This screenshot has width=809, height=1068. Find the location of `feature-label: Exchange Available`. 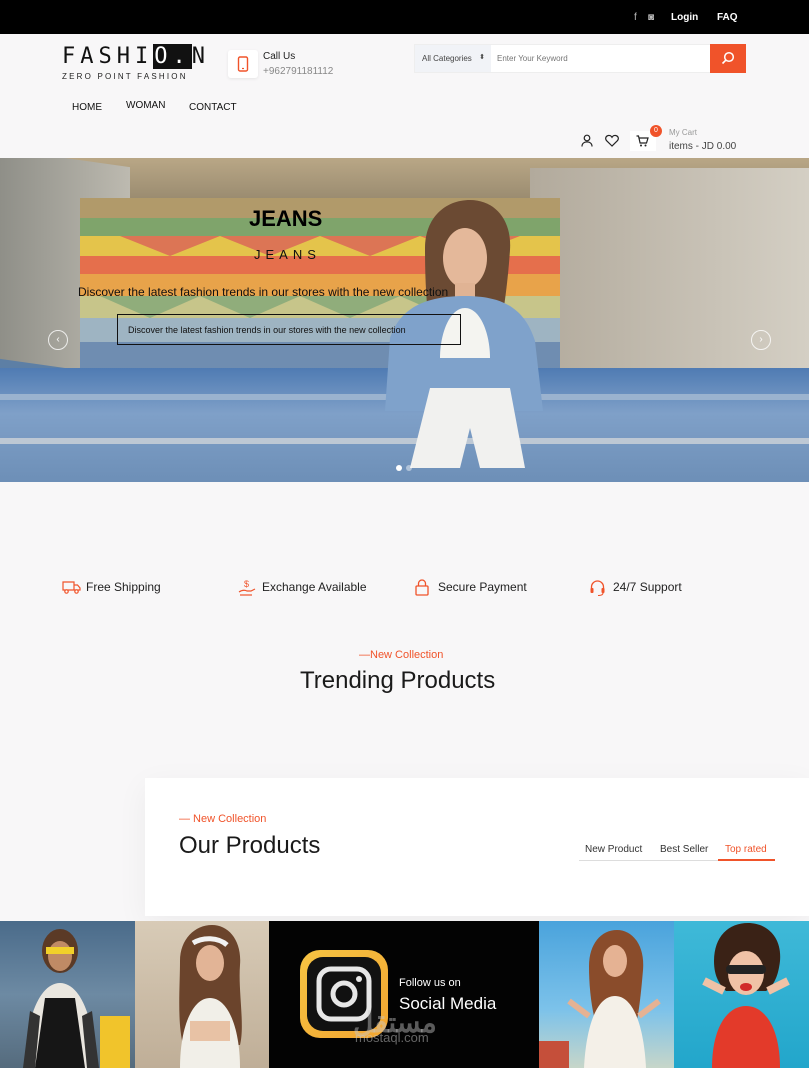

feature-label: Exchange Available is located at coordinates (314, 587).